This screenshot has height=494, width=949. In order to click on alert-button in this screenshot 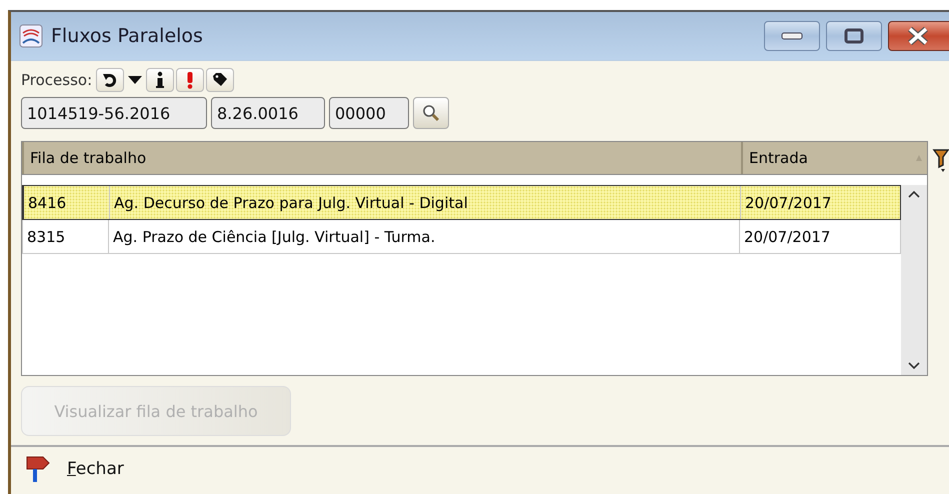, I will do `click(190, 80)`.